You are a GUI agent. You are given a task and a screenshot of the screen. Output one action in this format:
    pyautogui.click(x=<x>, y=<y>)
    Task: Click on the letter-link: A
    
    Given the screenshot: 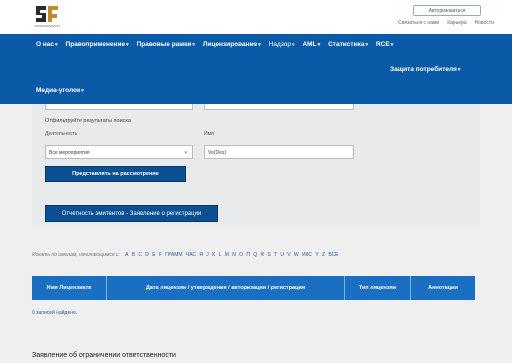 What is the action you would take?
    pyautogui.click(x=126, y=255)
    